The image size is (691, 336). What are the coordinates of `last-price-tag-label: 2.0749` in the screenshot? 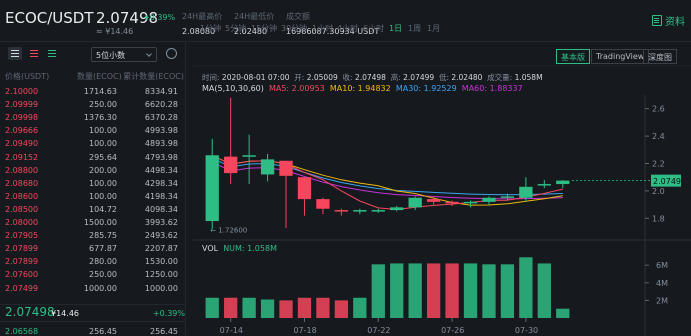 It's located at (667, 181).